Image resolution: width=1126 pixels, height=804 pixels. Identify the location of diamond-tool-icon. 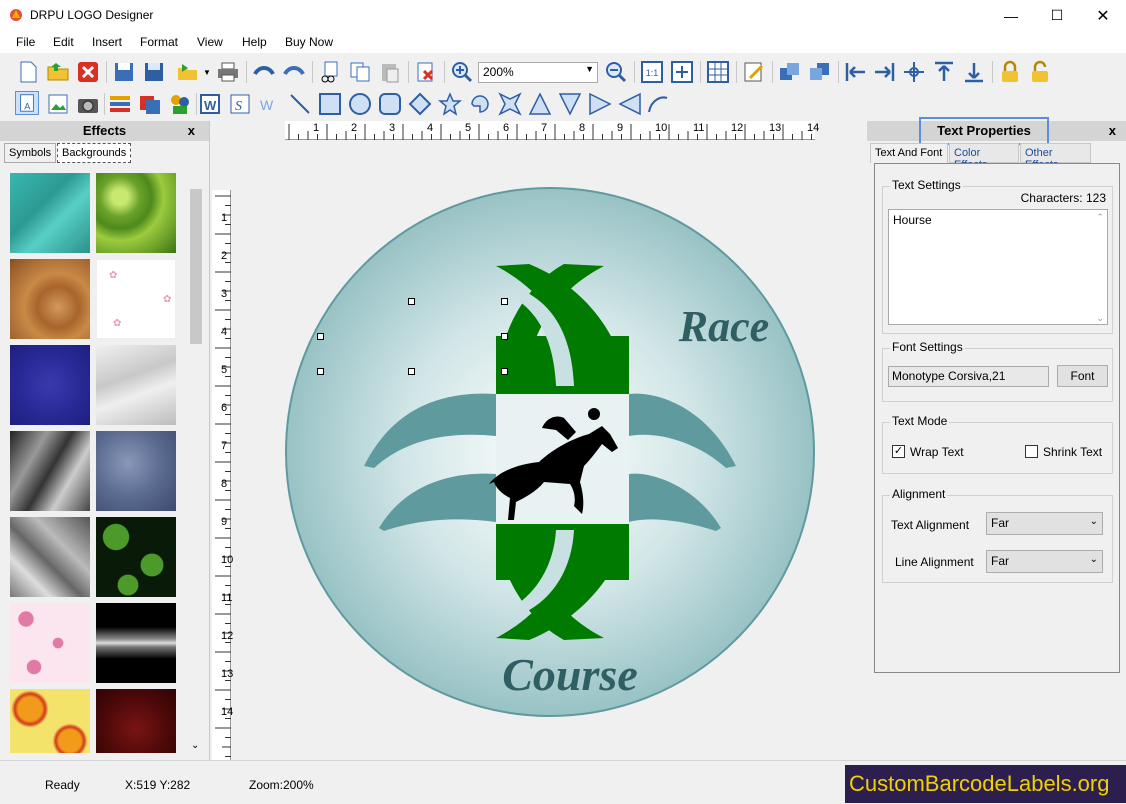
(420, 104).